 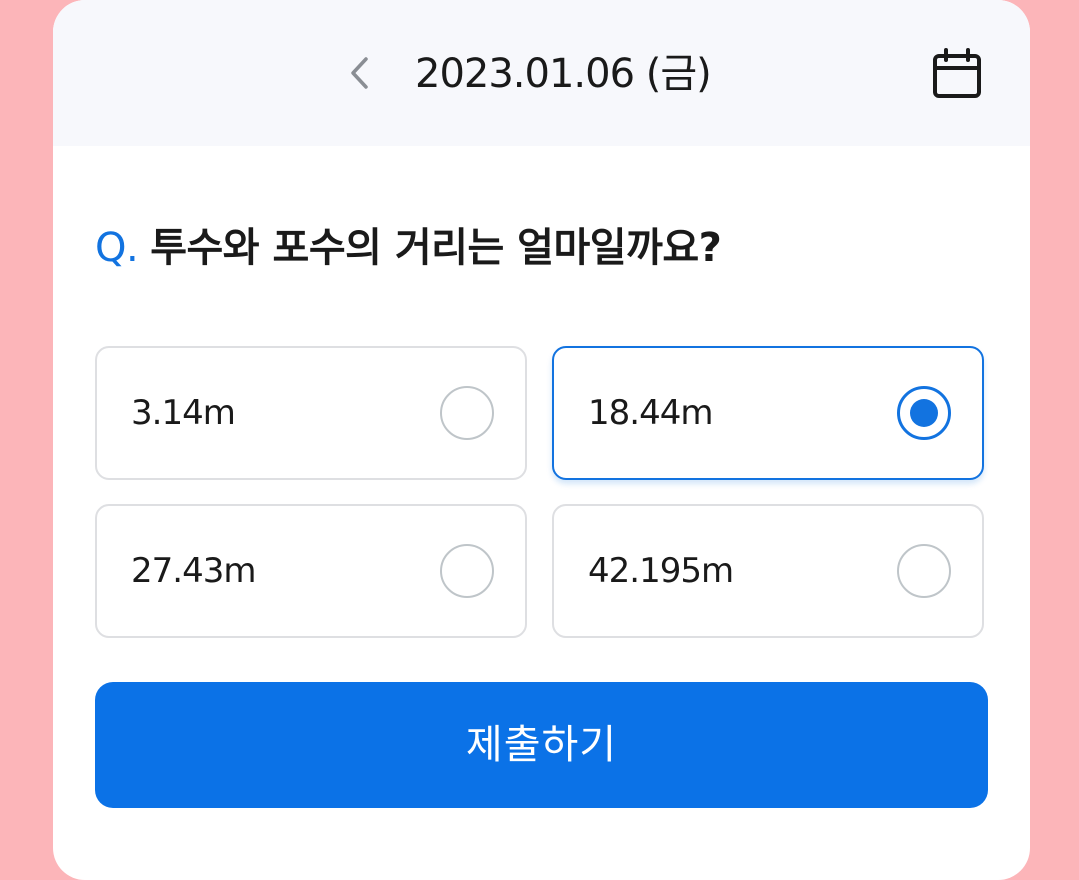 What do you see at coordinates (183, 413) in the screenshot?
I see `option-label: 3.14m` at bounding box center [183, 413].